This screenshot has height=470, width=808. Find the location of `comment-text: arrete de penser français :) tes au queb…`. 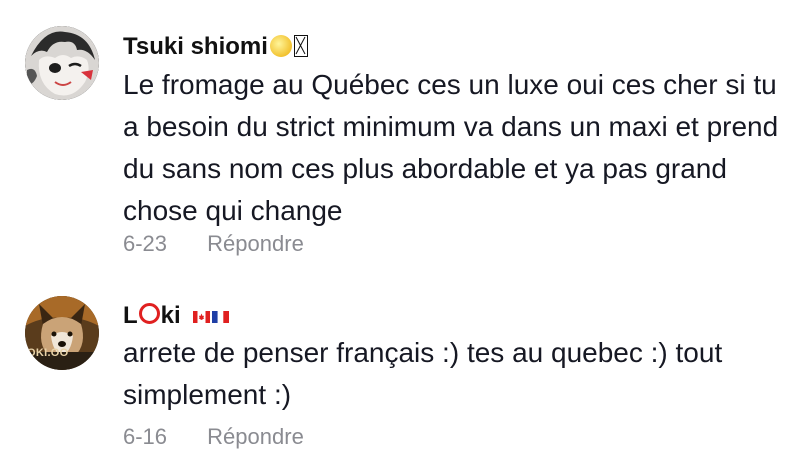

comment-text: arrete de penser français :) tes au queb… is located at coordinates (423, 373).